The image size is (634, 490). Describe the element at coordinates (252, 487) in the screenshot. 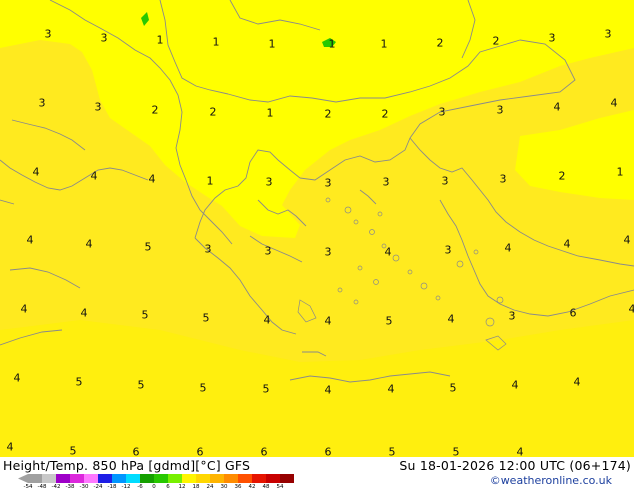

I see `colorbar-tick-label: 42` at that location.